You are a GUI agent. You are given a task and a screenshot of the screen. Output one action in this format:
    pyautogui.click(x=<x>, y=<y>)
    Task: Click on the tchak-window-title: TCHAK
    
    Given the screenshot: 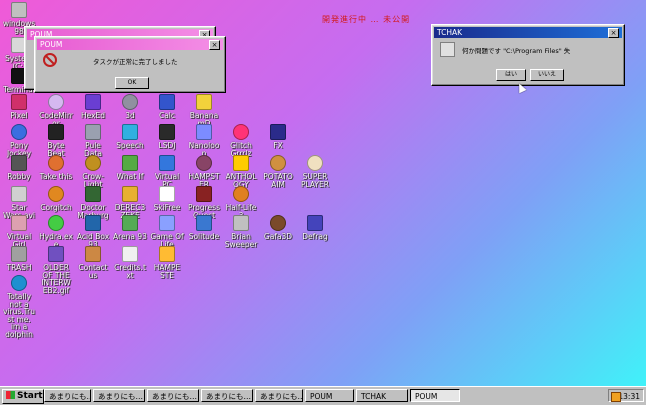 What is the action you would take?
    pyautogui.click(x=450, y=32)
    